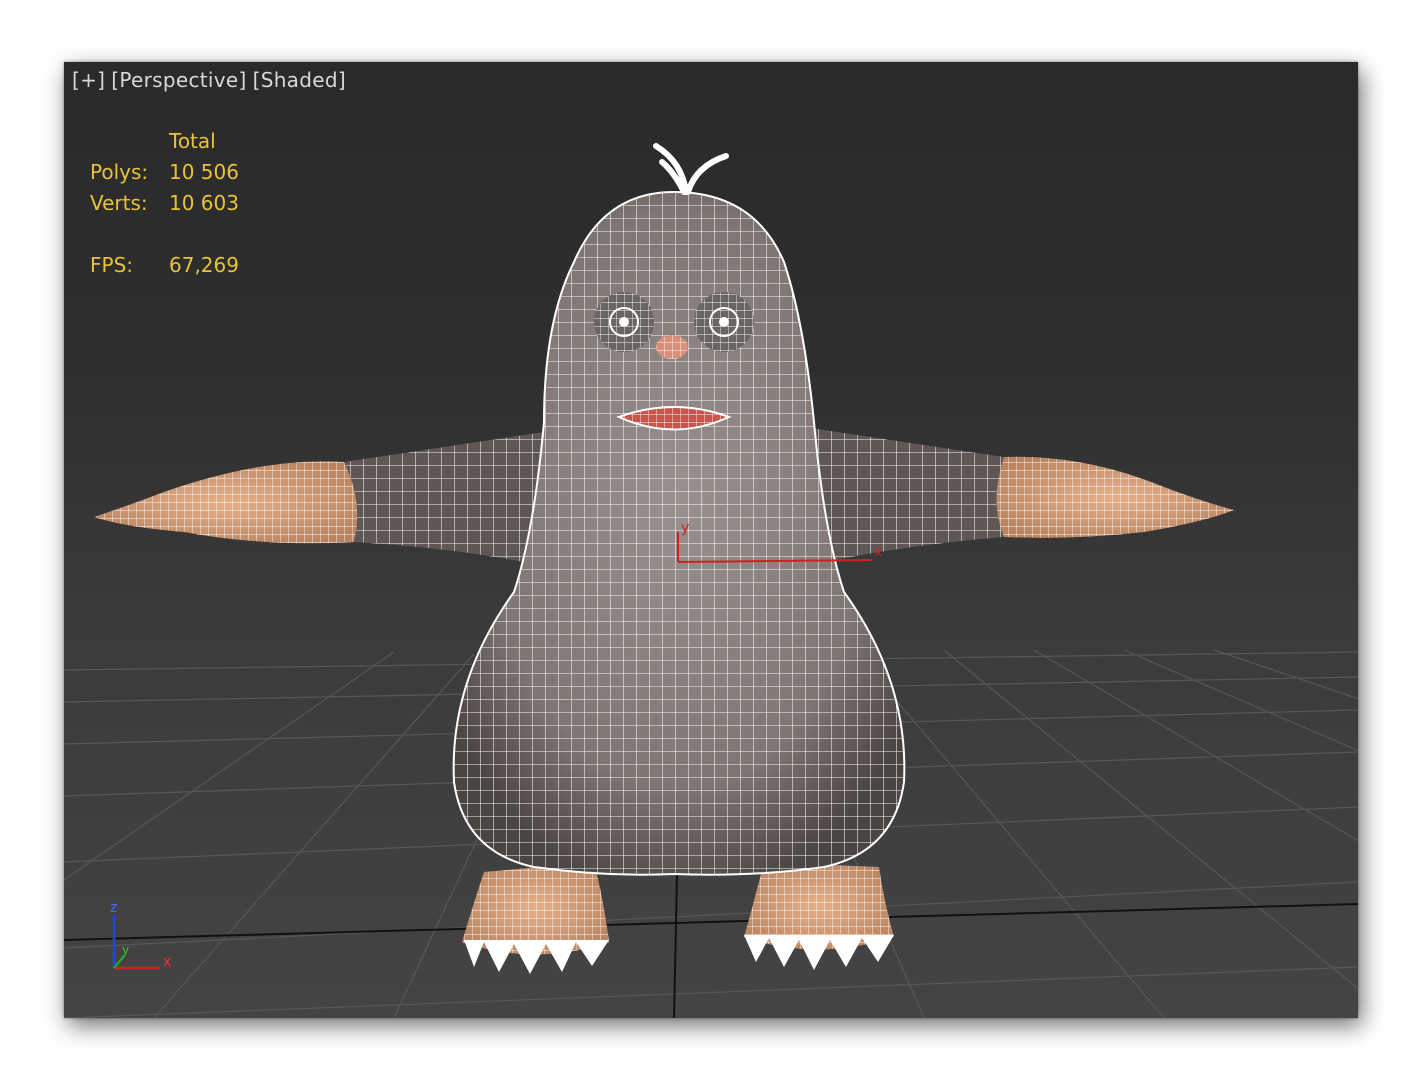  I want to click on stats-total-header: Total, so click(192, 141).